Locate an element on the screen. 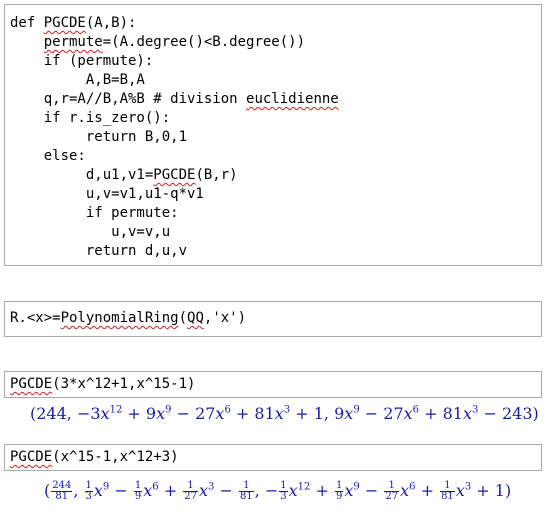 The image size is (546, 516). code-line: q,r=A//B,A%B # division euclidienne is located at coordinates (174, 99).